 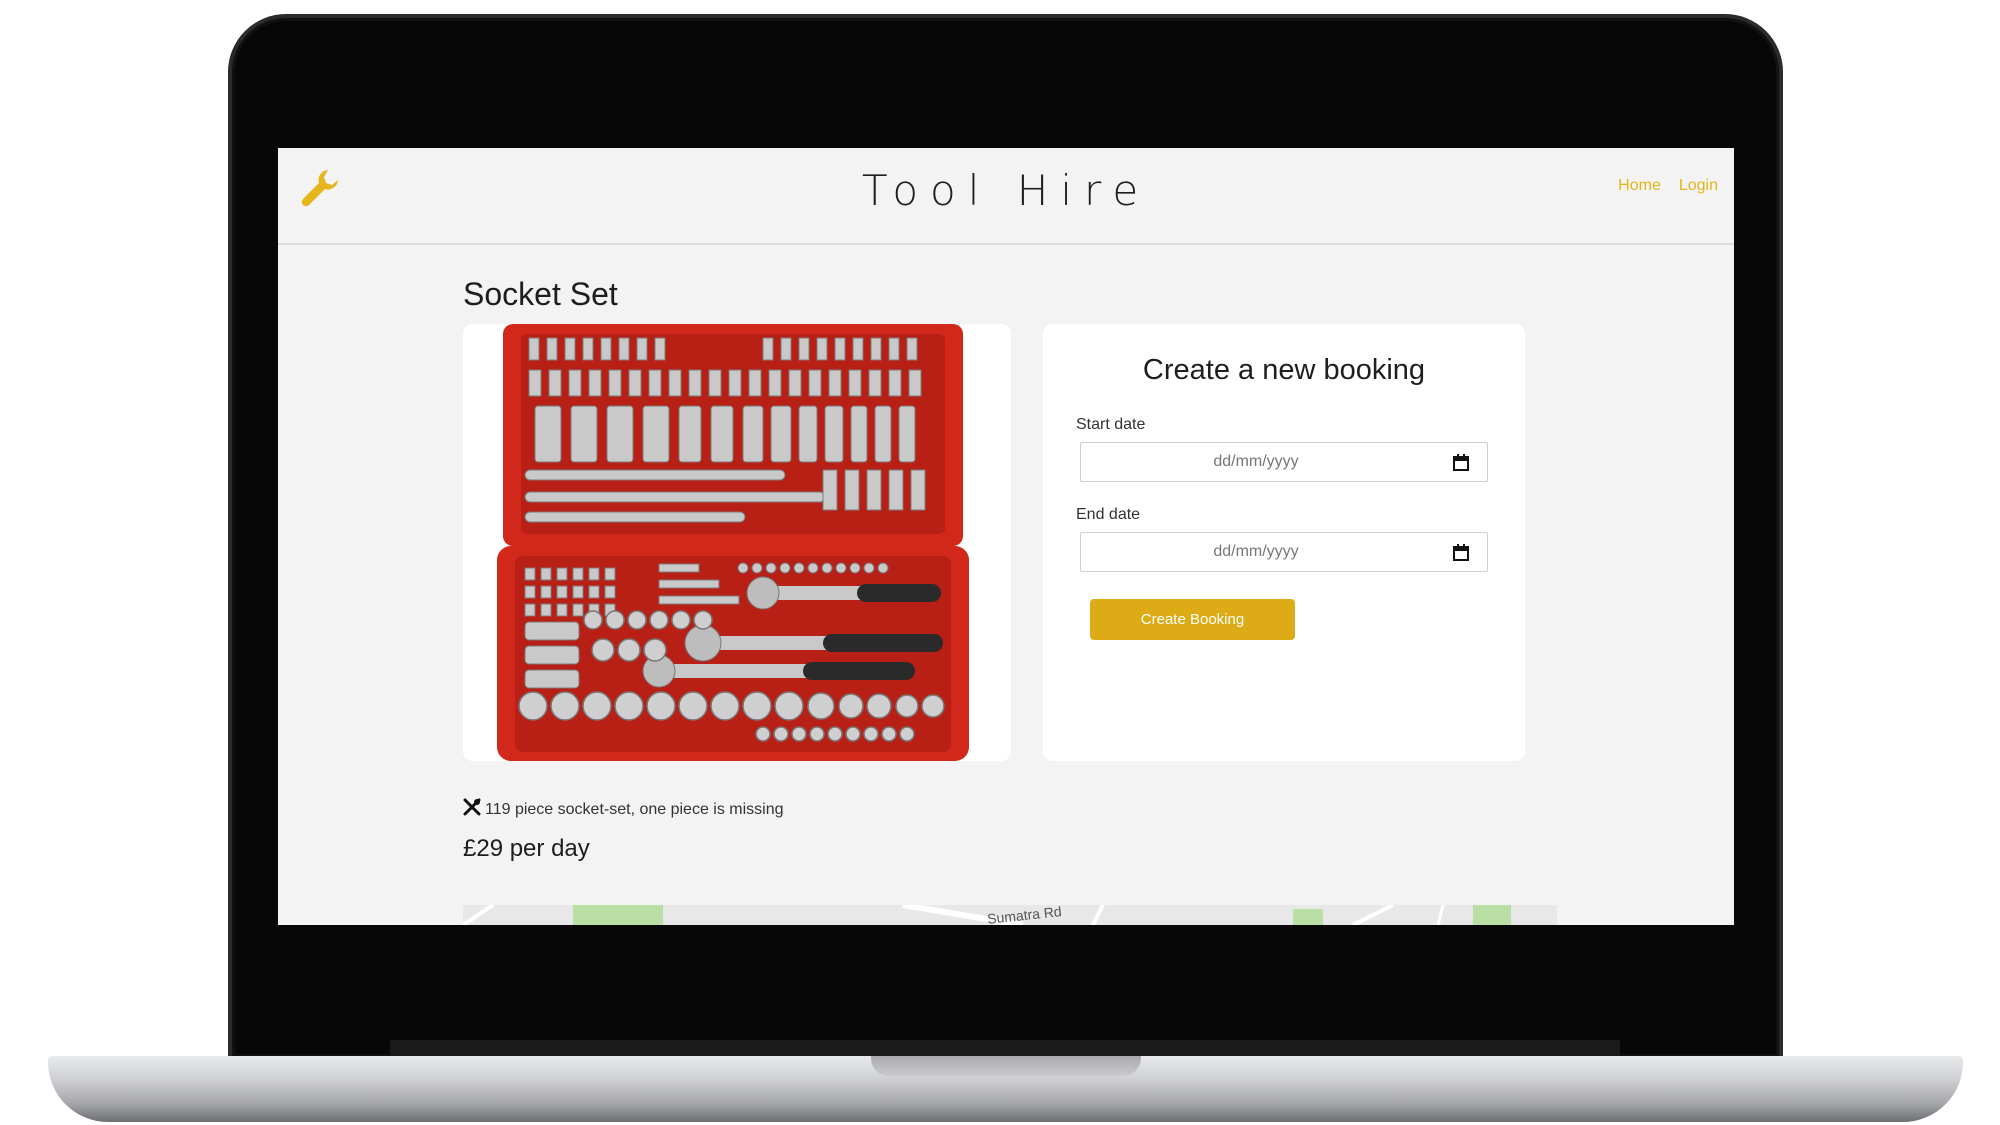 What do you see at coordinates (526, 848) in the screenshot?
I see `tool-price: £29 per day` at bounding box center [526, 848].